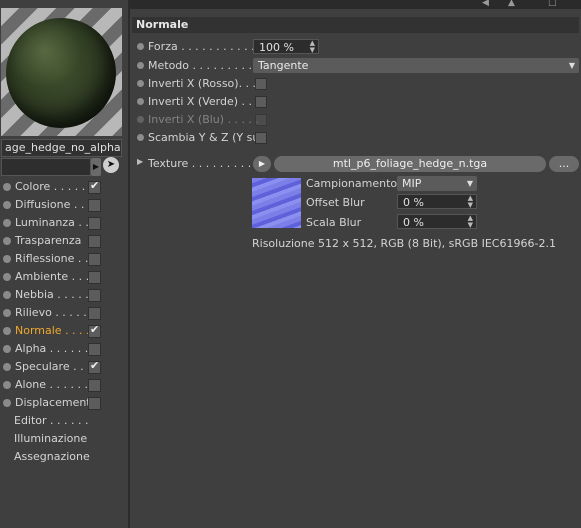 The width and height of the screenshot is (581, 528). What do you see at coordinates (261, 102) in the screenshot?
I see `inverti-verde-checkbox` at bounding box center [261, 102].